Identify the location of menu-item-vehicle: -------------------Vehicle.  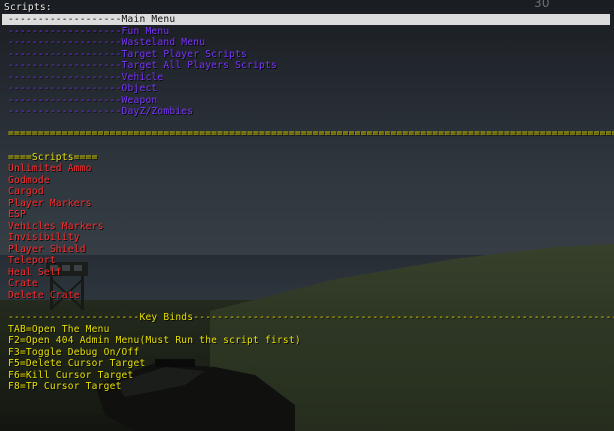
(85, 77).